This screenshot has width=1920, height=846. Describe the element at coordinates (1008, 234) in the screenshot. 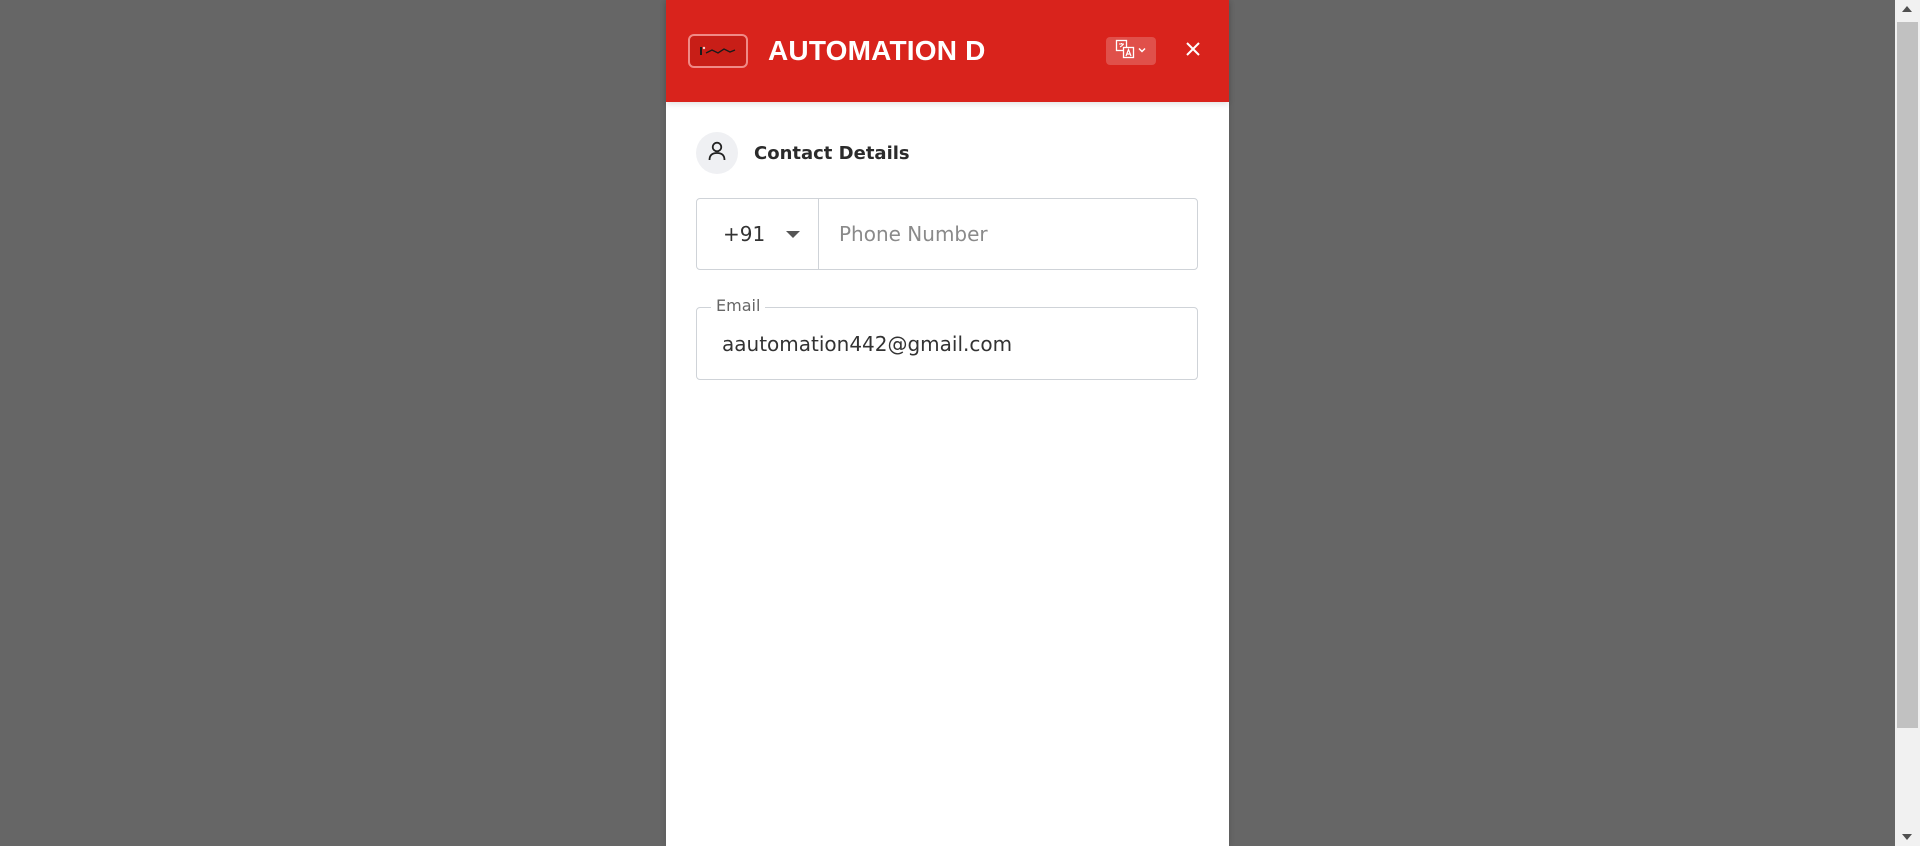

I see `phone-number-input` at that location.